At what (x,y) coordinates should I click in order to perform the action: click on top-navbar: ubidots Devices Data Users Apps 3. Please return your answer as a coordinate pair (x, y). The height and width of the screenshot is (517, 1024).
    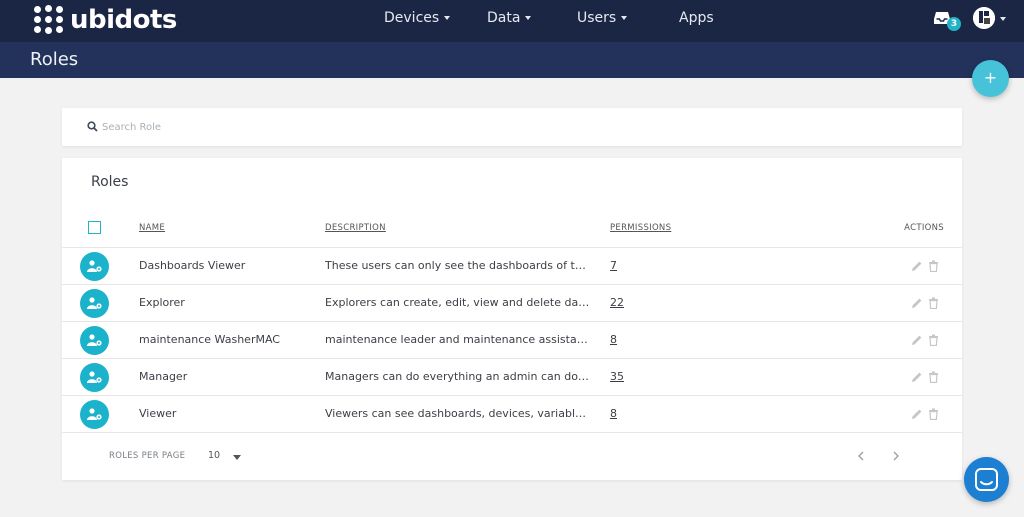
    Looking at the image, I should click on (512, 21).